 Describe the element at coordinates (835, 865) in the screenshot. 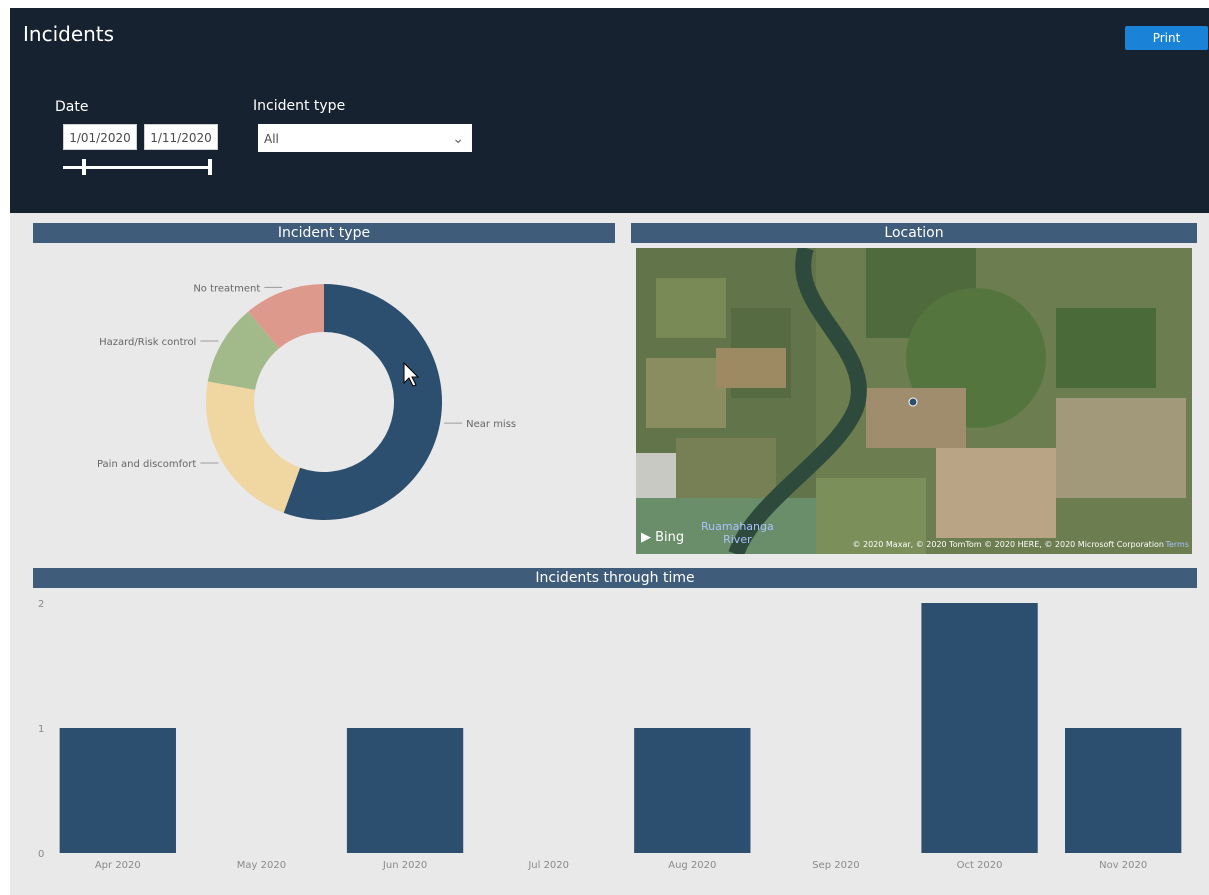

I see `x-tick-label: Sep 2020` at that location.